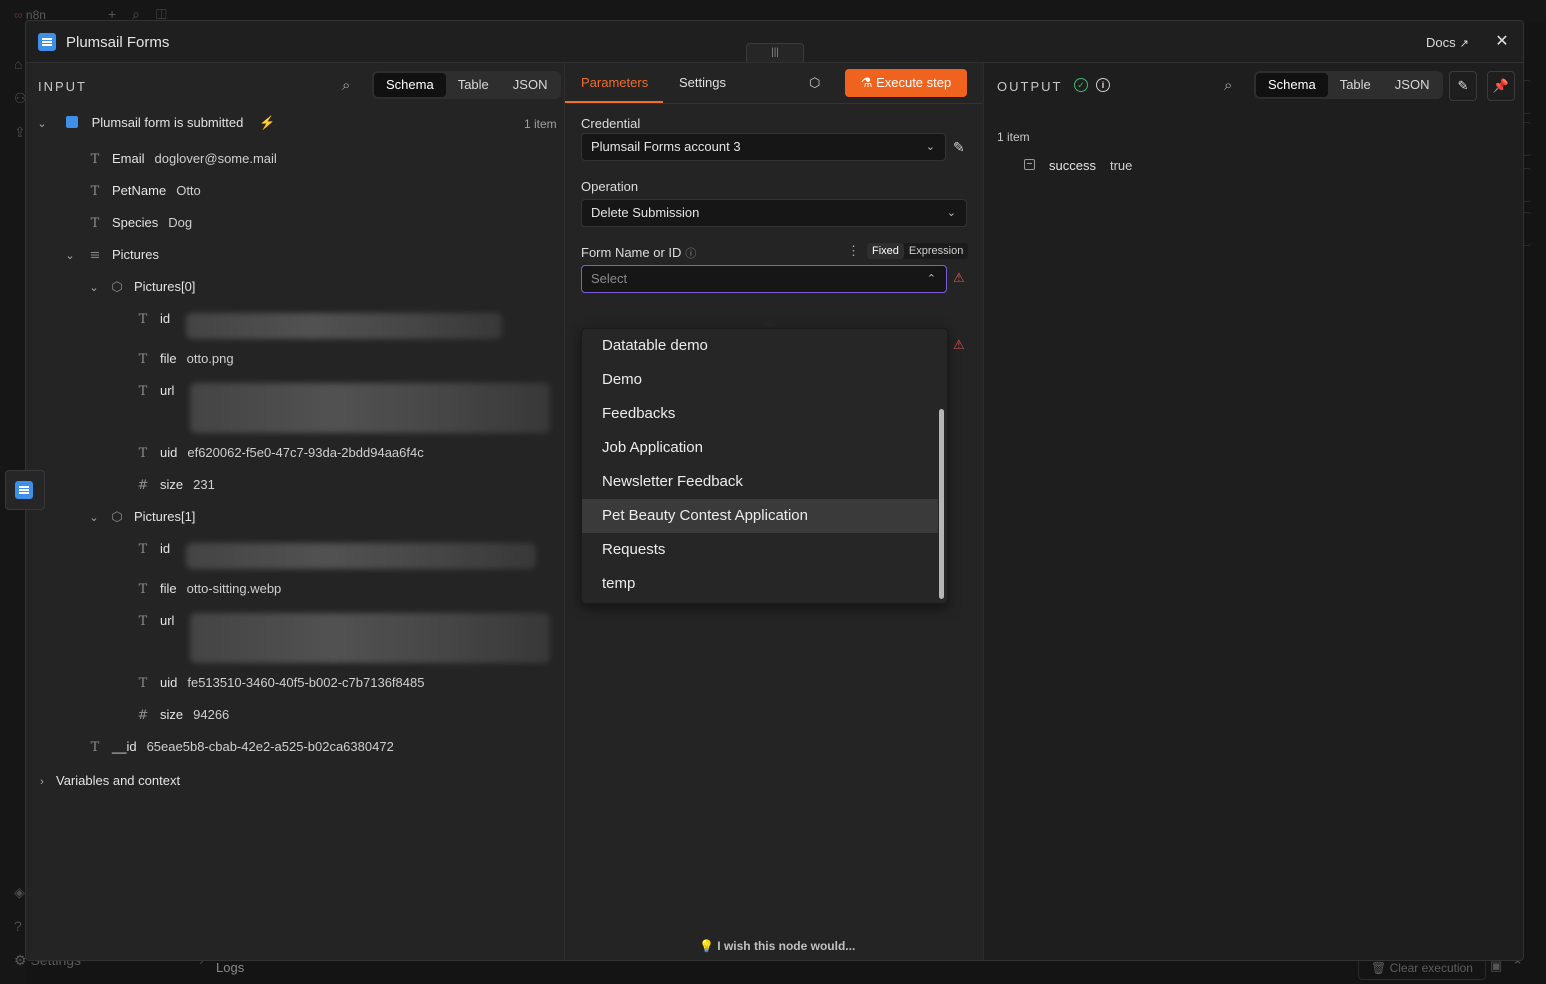  I want to click on operation-select: Delete Submission ⌄, so click(774, 213).